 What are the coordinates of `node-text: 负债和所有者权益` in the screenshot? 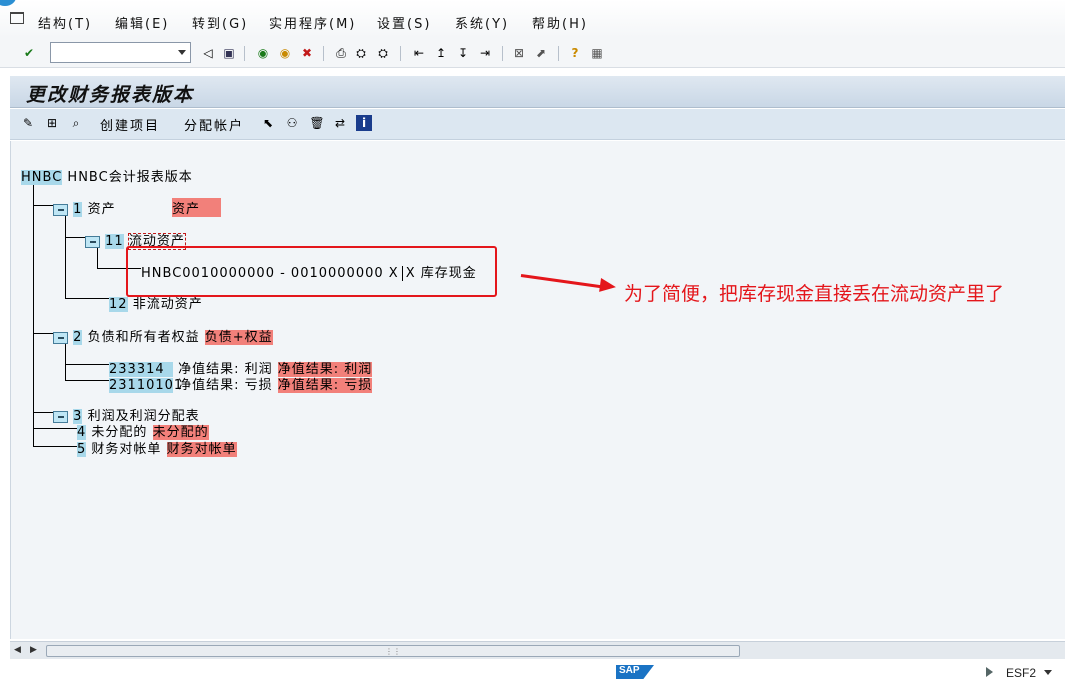 It's located at (143, 337).